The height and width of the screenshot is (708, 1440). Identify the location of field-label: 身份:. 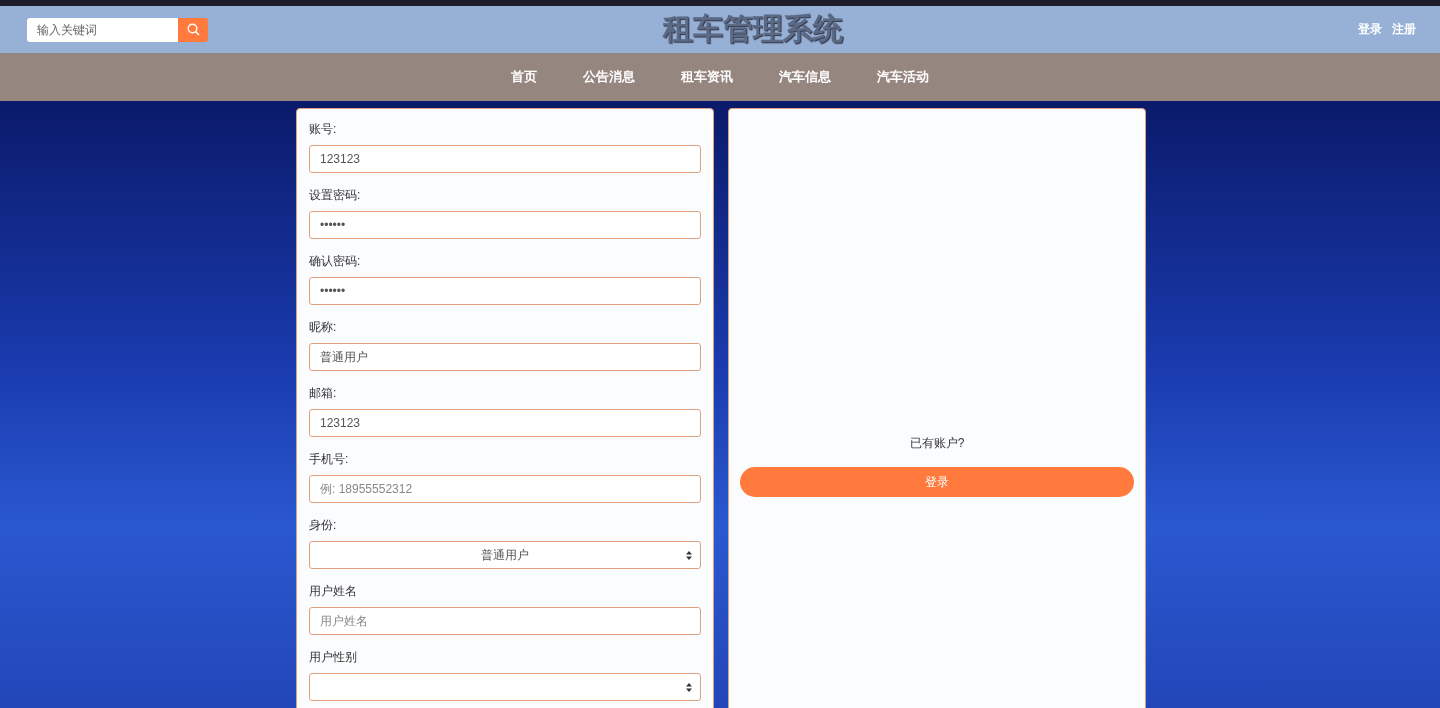
(323, 525).